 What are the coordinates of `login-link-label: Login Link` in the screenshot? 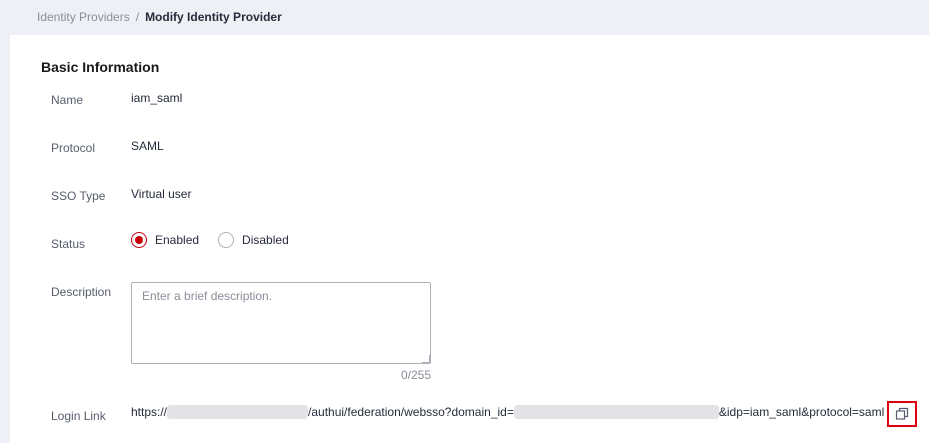 It's located at (78, 416).